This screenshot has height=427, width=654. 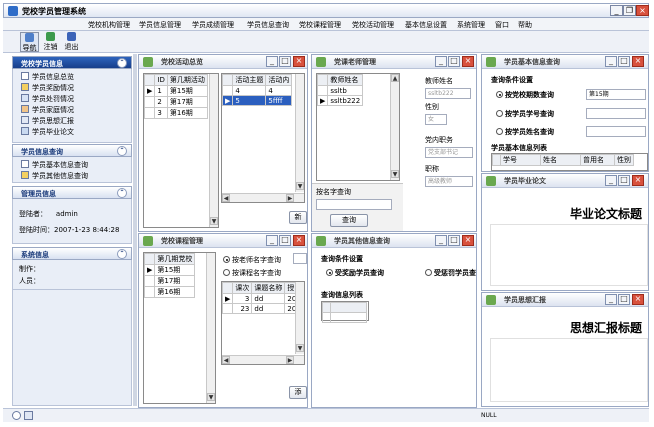 What do you see at coordinates (395, 78) in the screenshot?
I see `scroll-up-icon: ▲` at bounding box center [395, 78].